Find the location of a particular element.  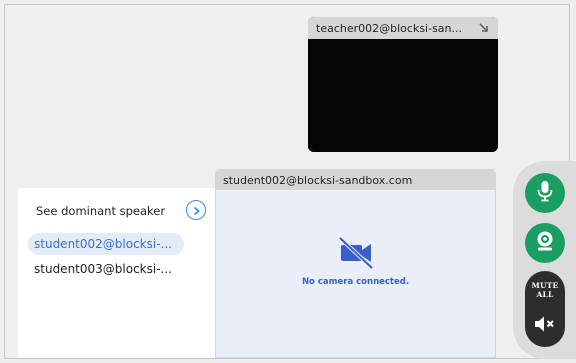

microphone-button is located at coordinates (545, 193).